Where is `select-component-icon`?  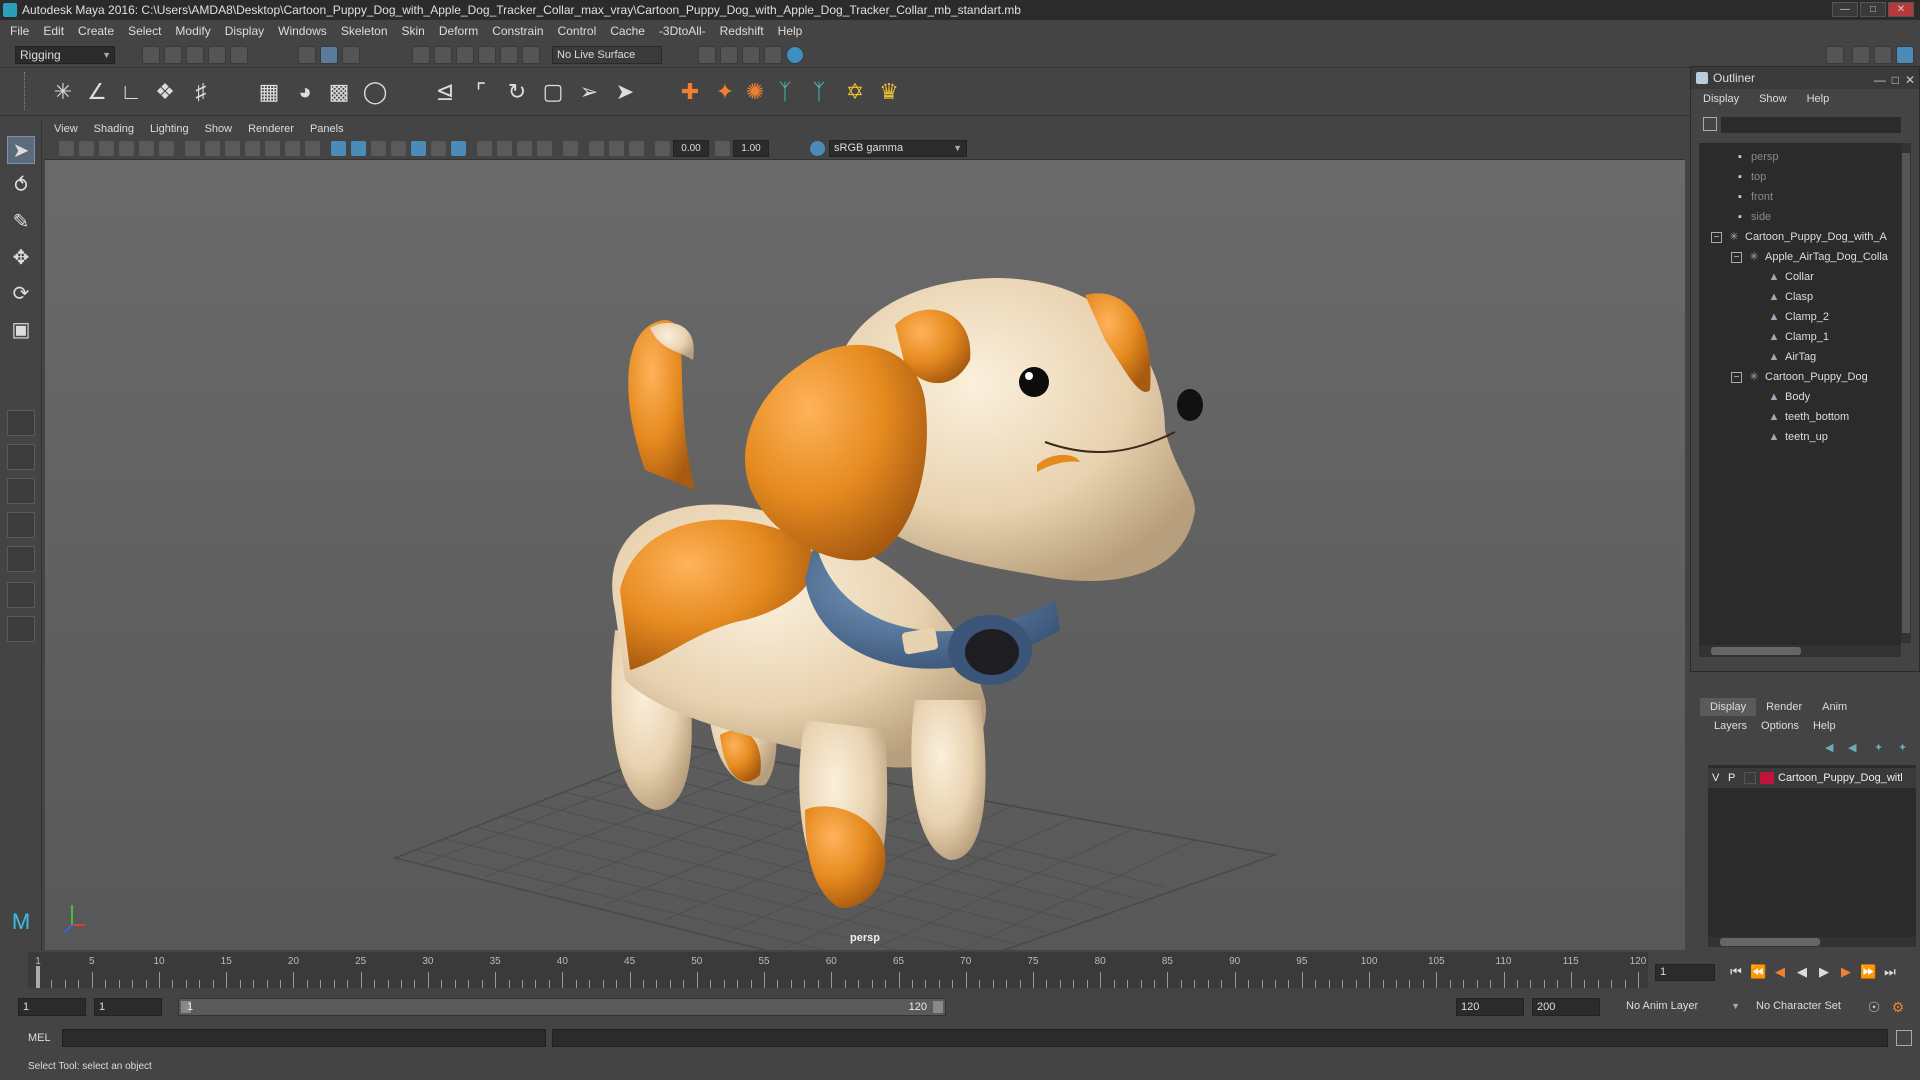
select-component-icon is located at coordinates (351, 55).